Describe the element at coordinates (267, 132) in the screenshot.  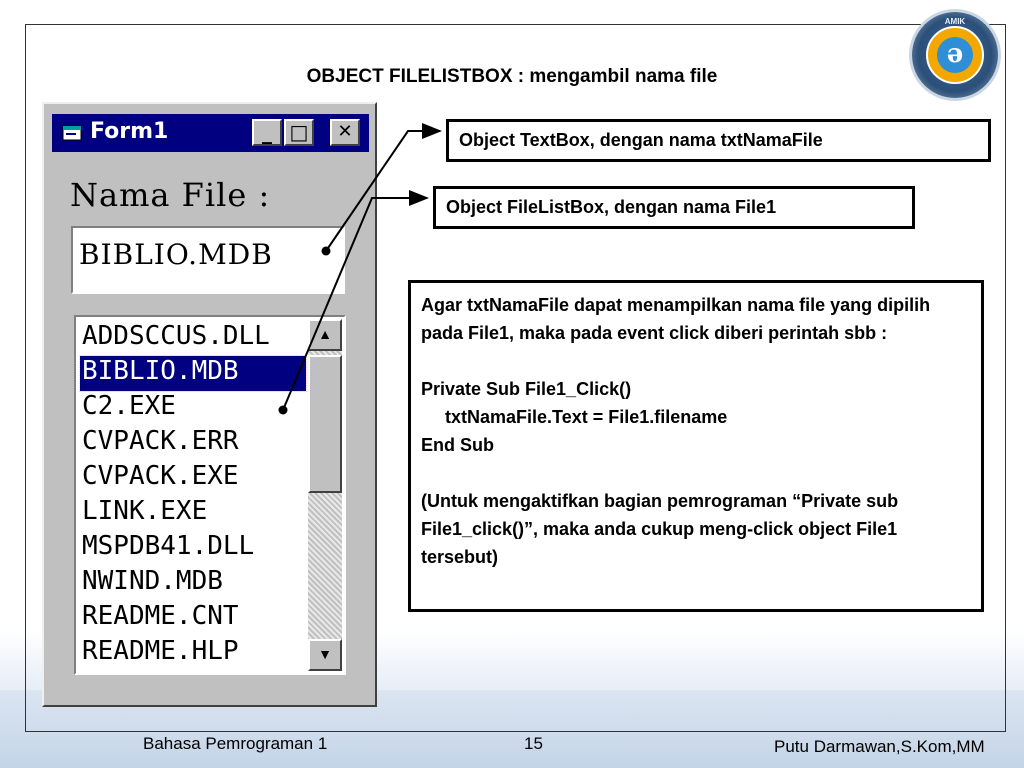
I see `minimize-button: _` at that location.